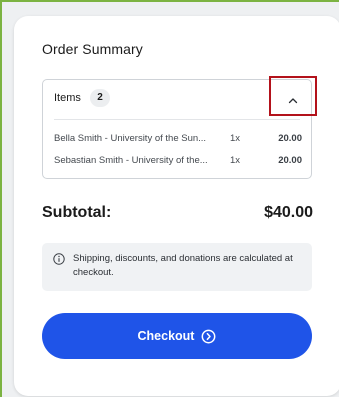 The image size is (339, 397). What do you see at coordinates (166, 336) in the screenshot?
I see `checkout-label: Checkout` at bounding box center [166, 336].